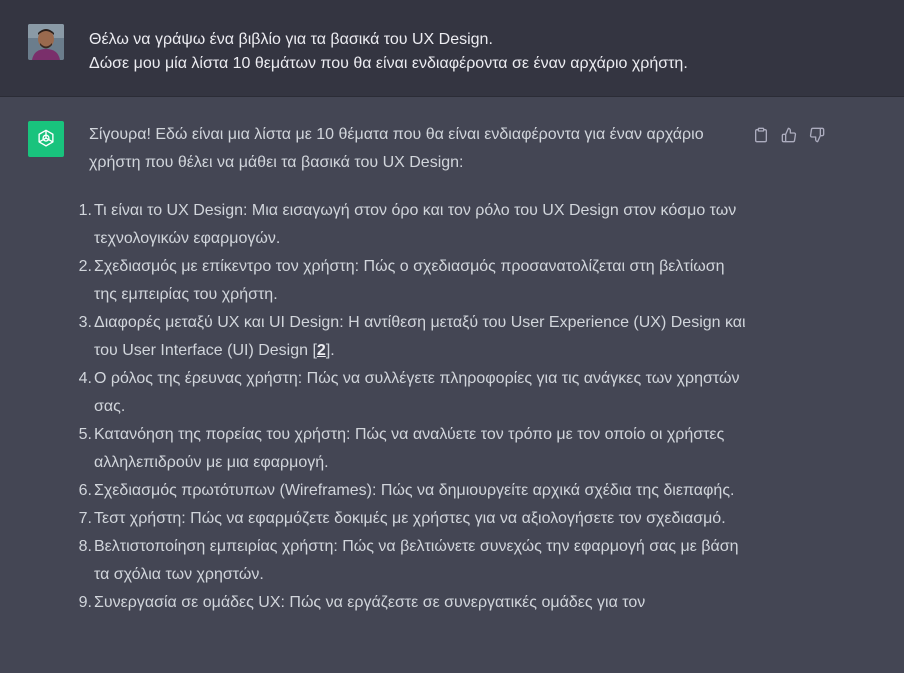 This screenshot has height=673, width=904. Describe the element at coordinates (85, 322) in the screenshot. I see `list-item-number: 3.` at that location.